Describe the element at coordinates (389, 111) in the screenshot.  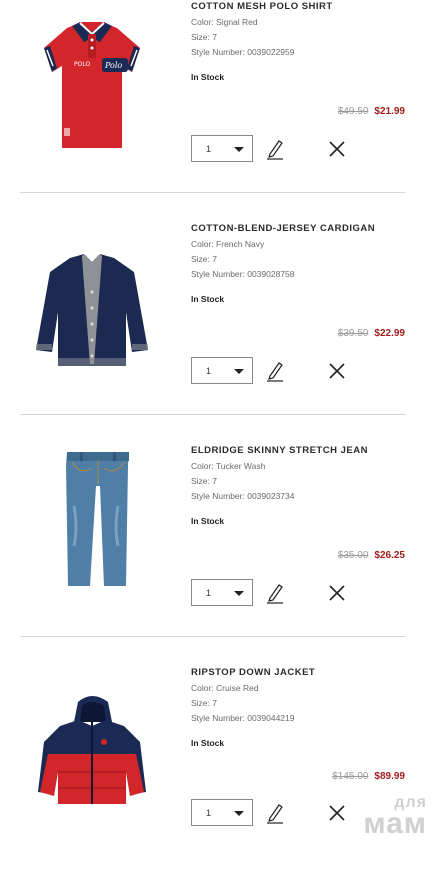
I see `sale-price: $21.99` at that location.